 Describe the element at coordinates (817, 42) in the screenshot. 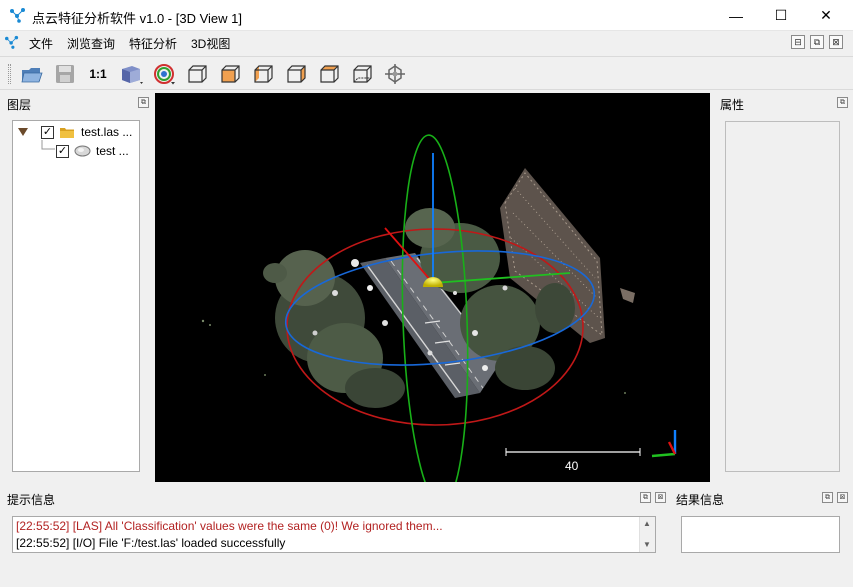

I see `mdi-restore-button: ⧉` at that location.